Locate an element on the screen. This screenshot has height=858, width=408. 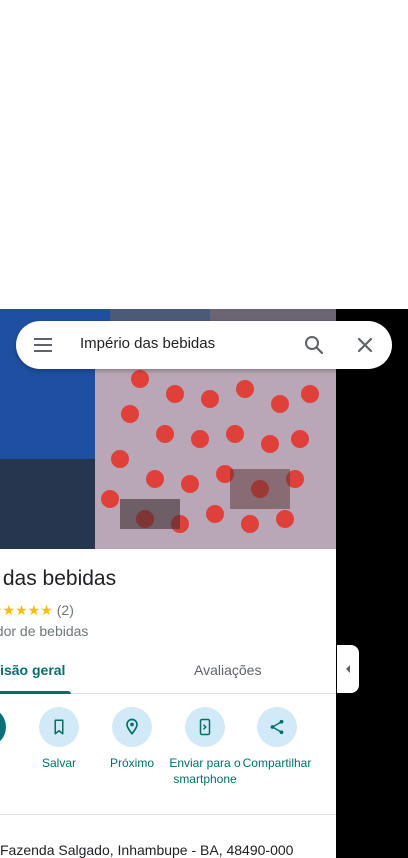
divider is located at coordinates (168, 814).